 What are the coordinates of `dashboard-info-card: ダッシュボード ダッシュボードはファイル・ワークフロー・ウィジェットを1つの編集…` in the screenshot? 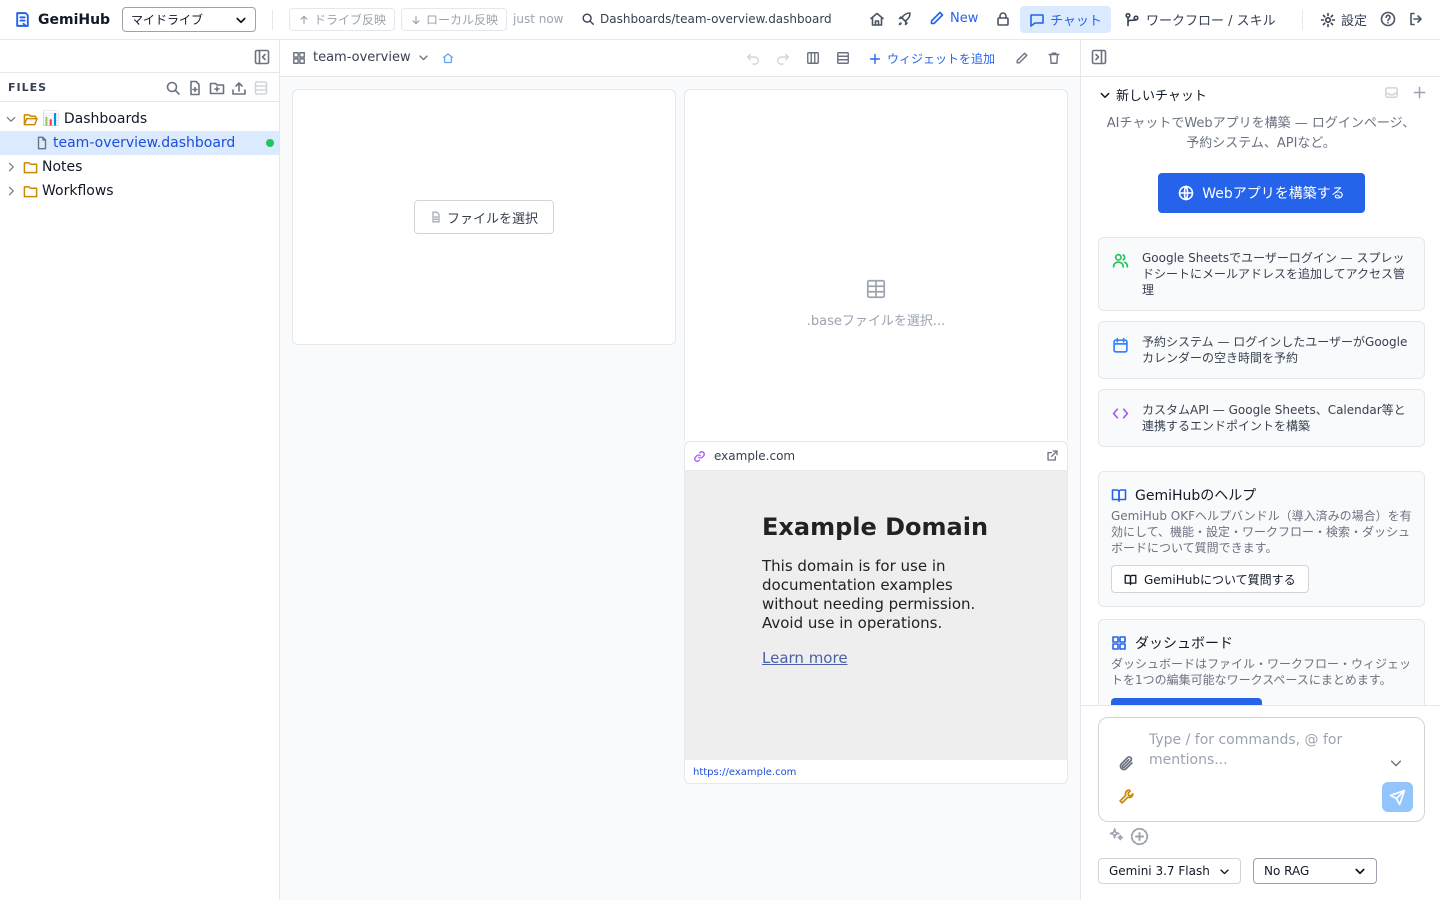 It's located at (1261, 662).